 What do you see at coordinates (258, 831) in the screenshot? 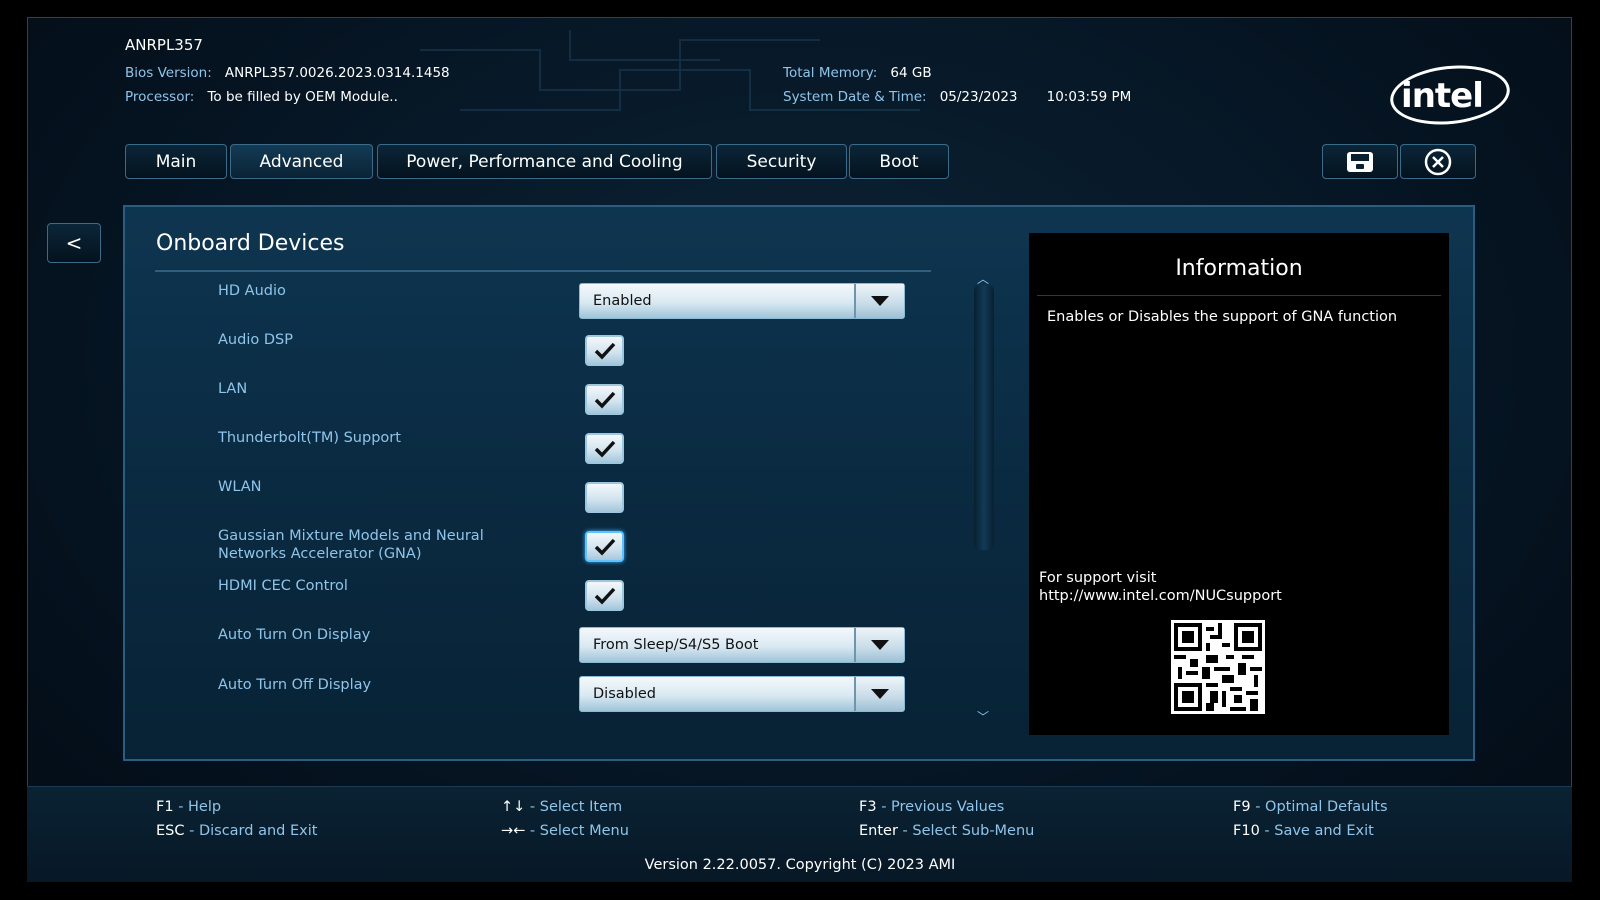
I see `esc-desc: Discard and Exit` at bounding box center [258, 831].